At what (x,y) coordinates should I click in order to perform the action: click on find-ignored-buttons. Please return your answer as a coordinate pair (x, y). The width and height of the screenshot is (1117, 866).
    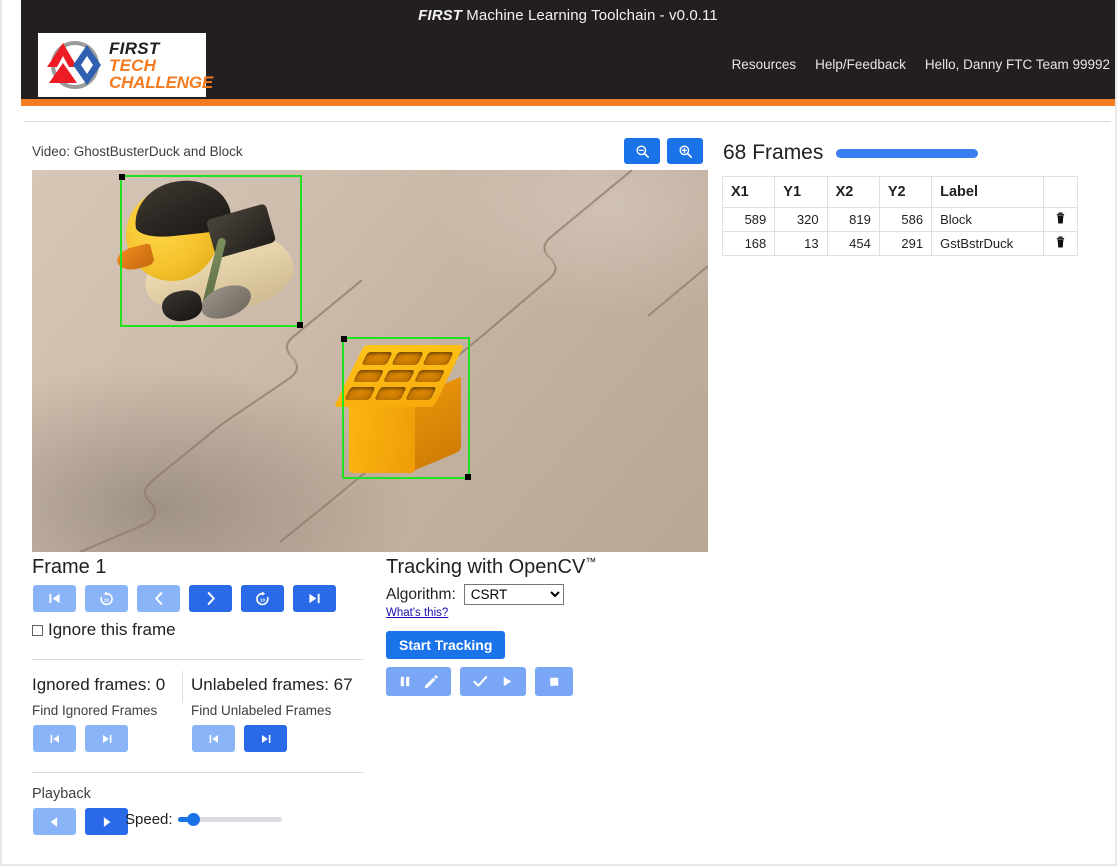
    Looking at the image, I should click on (80, 738).